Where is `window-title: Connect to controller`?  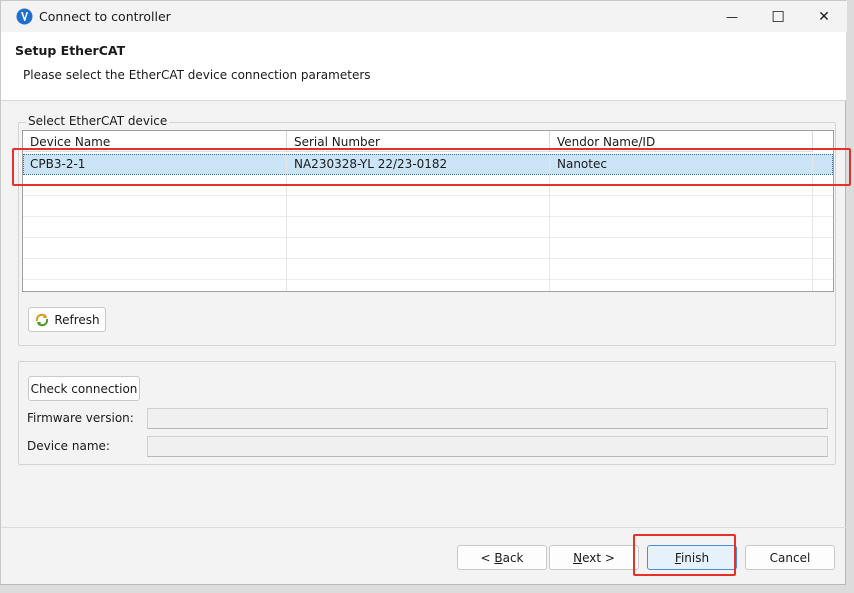 window-title: Connect to controller is located at coordinates (105, 16).